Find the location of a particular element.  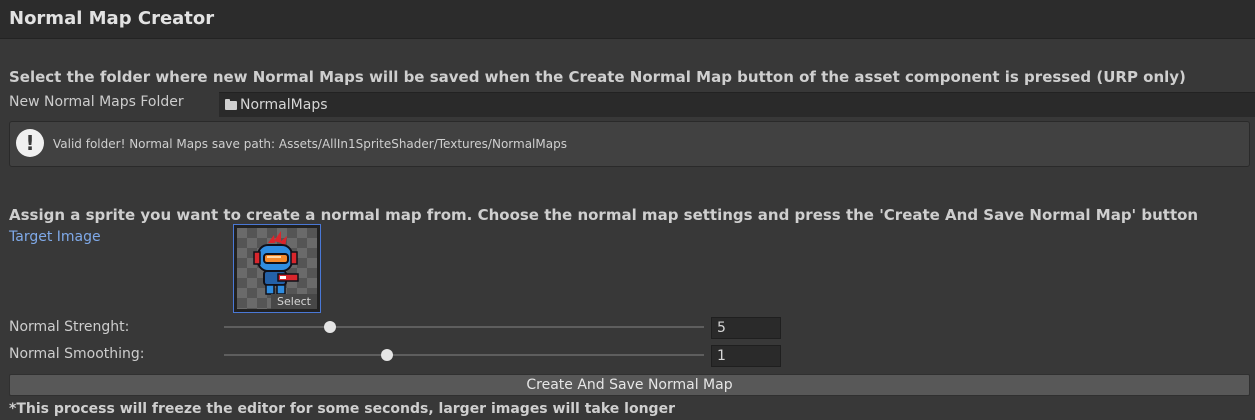

select-sprite-button: Select is located at coordinates (294, 301).